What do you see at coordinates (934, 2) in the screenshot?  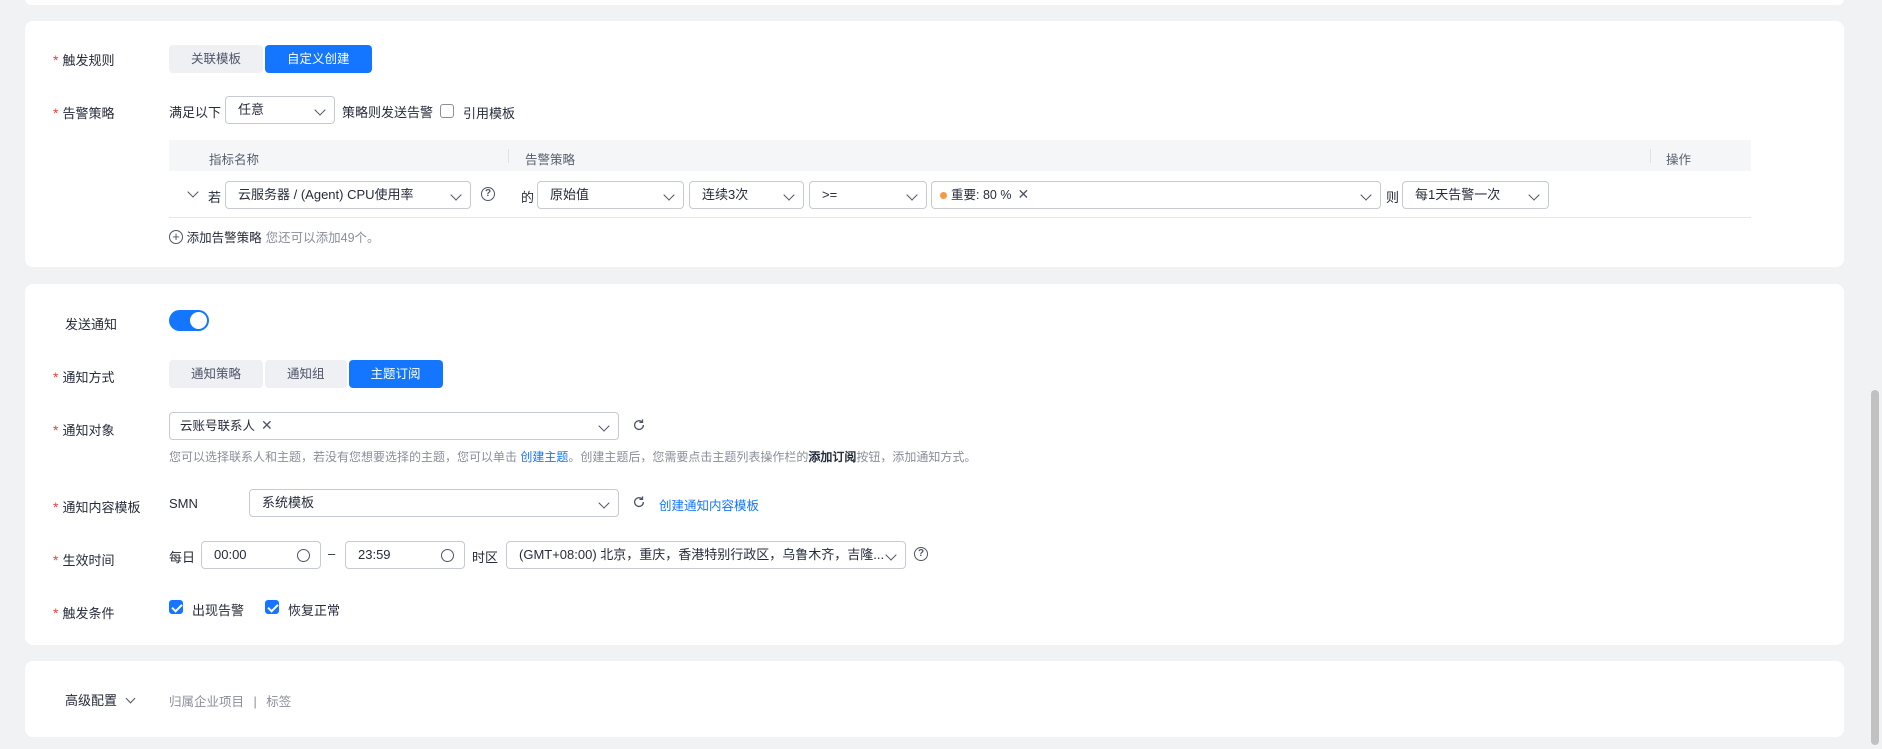 I see `previous-section-card` at bounding box center [934, 2].